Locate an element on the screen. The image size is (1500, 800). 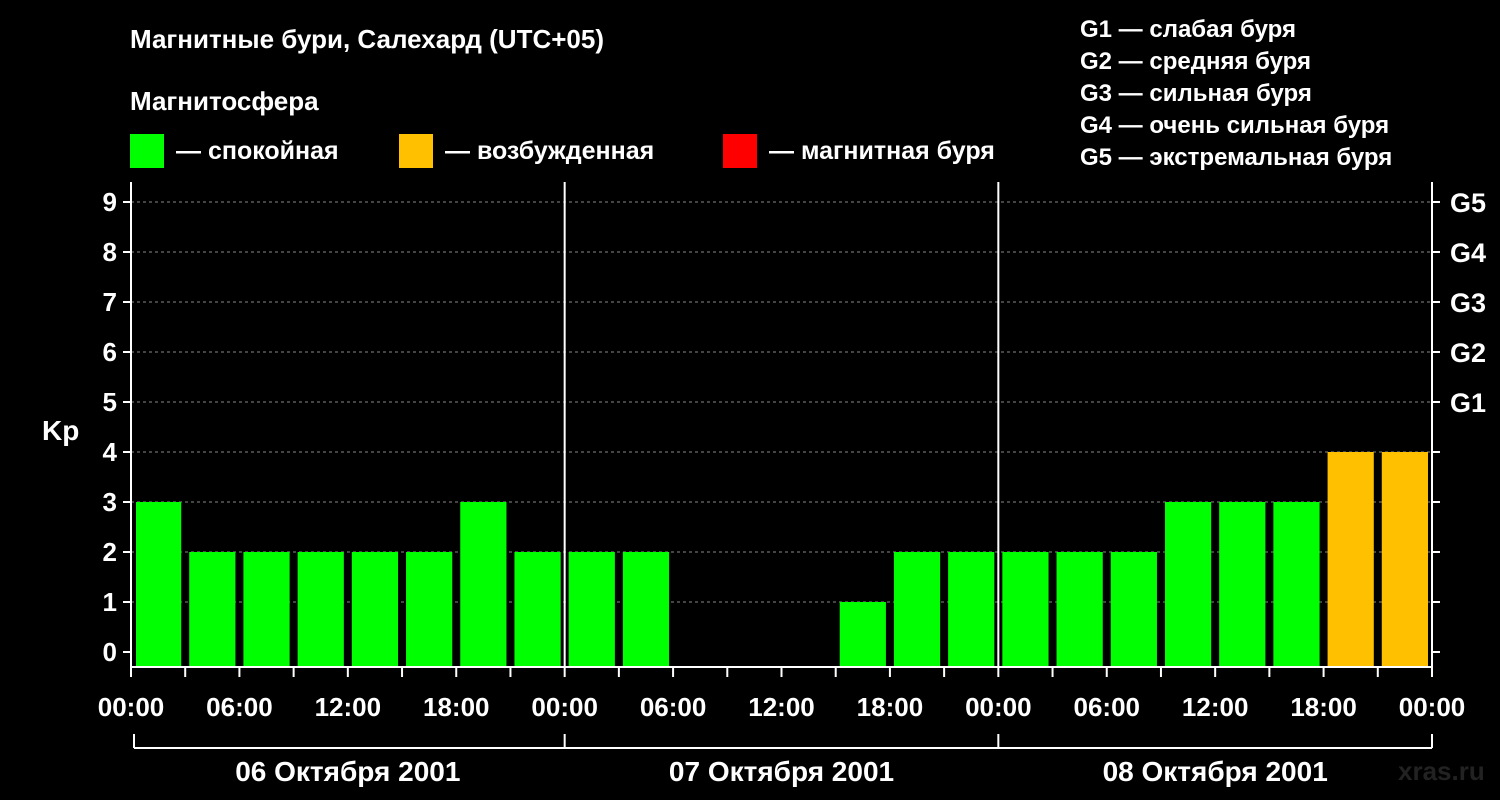
y-tick-label: 5 is located at coordinates (110, 402).